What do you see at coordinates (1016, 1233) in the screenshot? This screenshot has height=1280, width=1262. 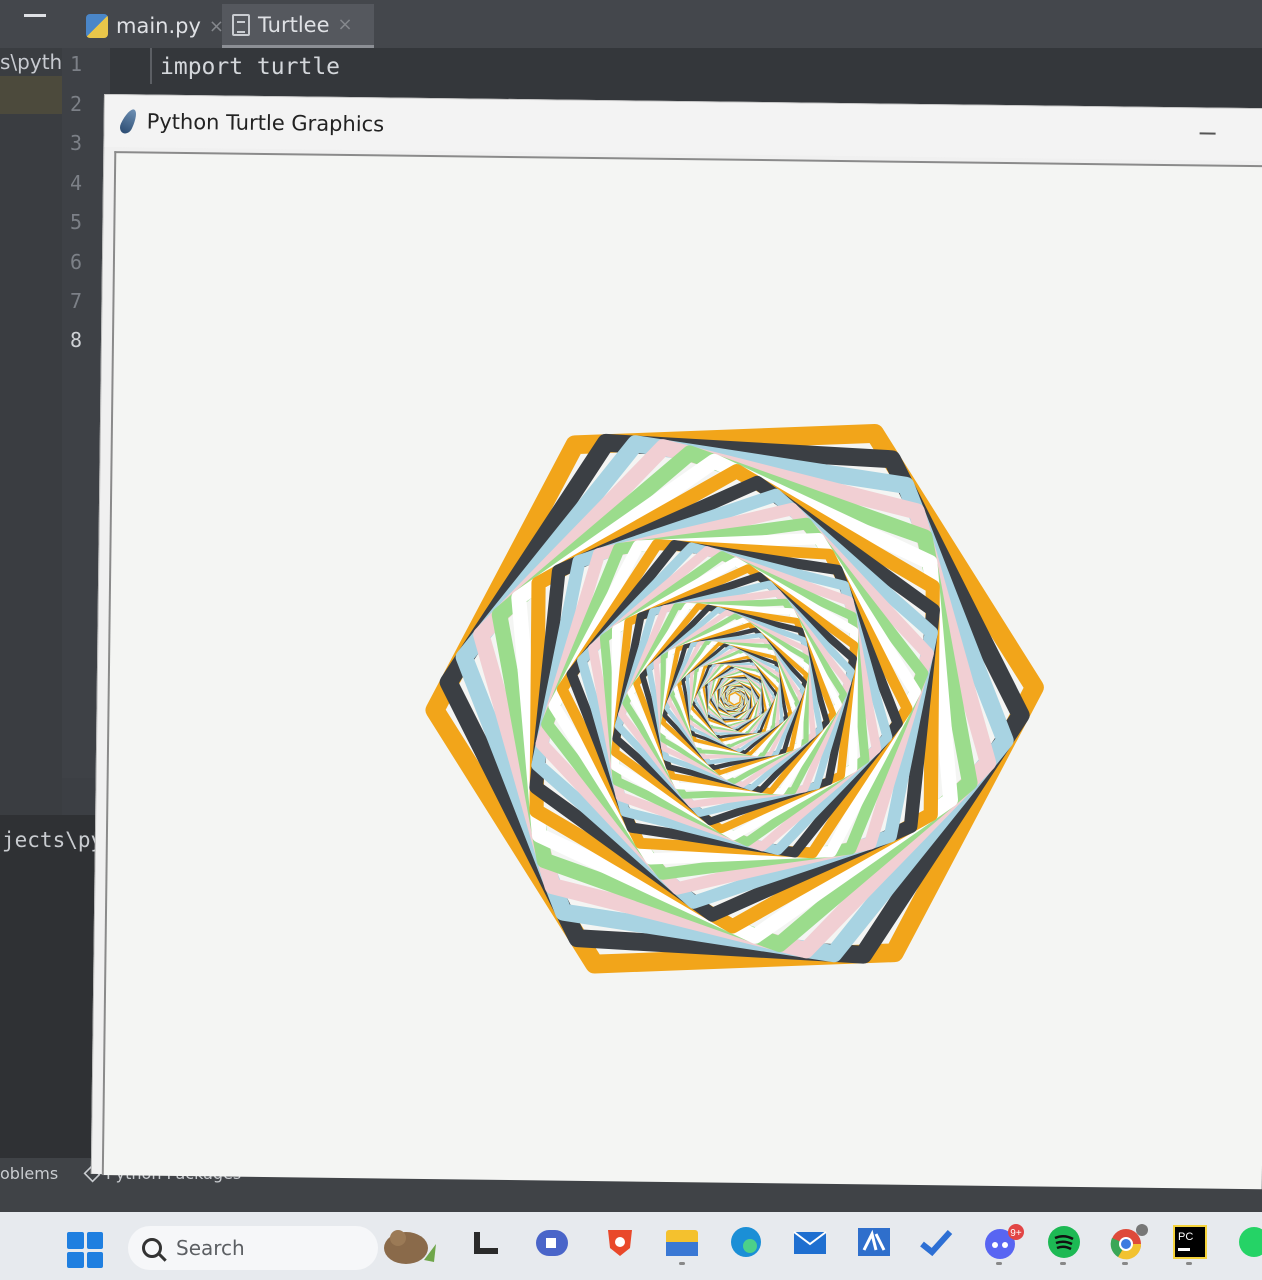 I see `discord-badge: 9+` at bounding box center [1016, 1233].